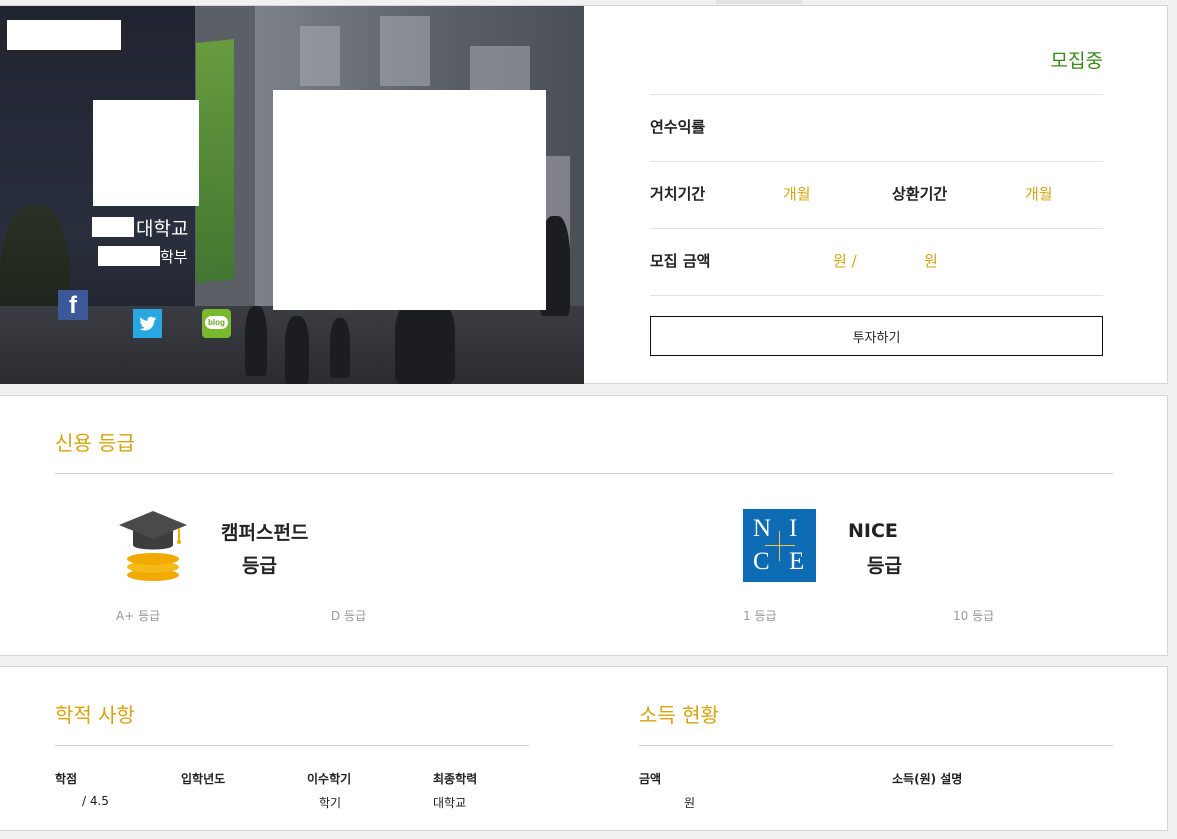 This screenshot has width=1177, height=839. I want to click on university-name: 대학교, so click(140, 228).